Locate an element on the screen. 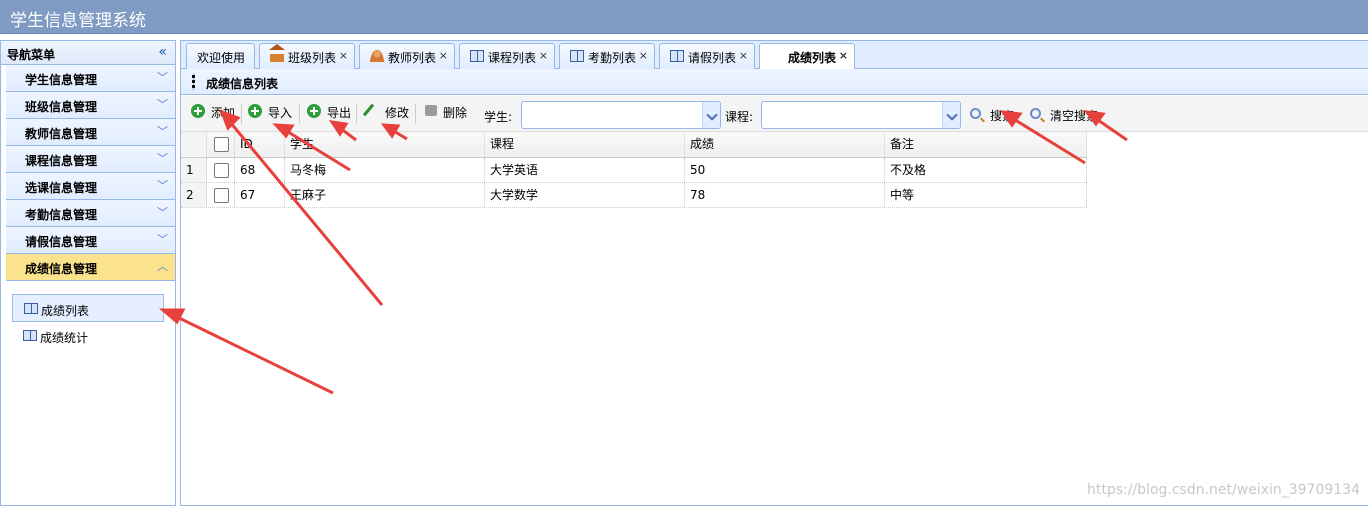 This screenshot has height=506, width=1368. submenu-label: 成绩列表 is located at coordinates (65, 311).